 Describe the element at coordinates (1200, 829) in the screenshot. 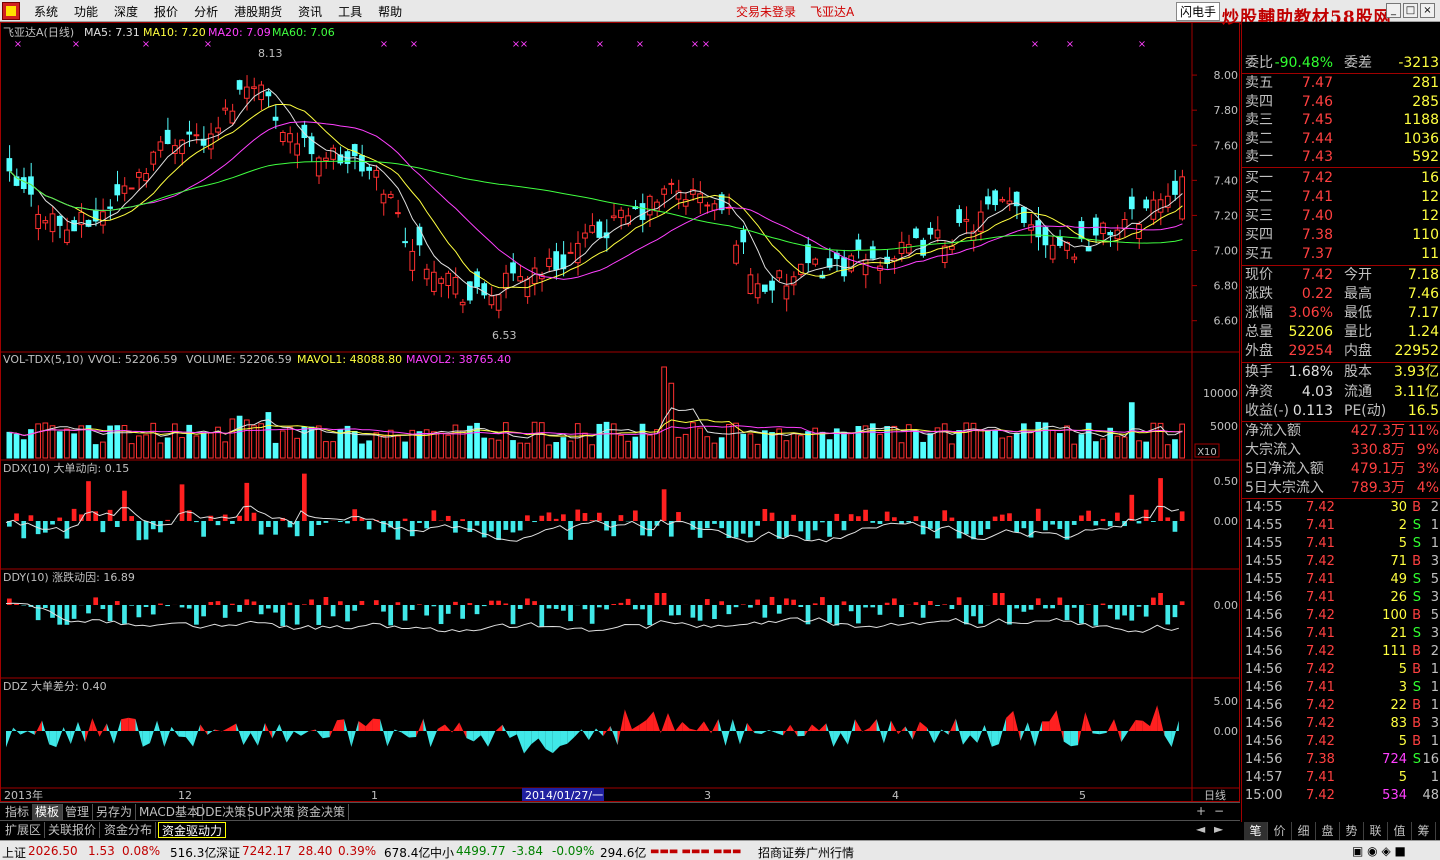

I see `scroll-left-icon: ◄` at that location.